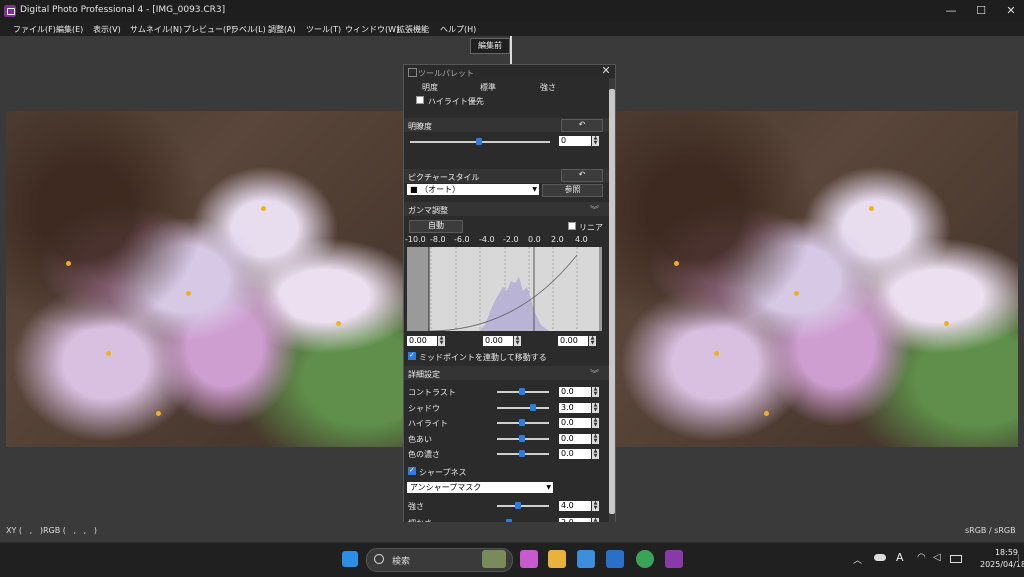  Describe the element at coordinates (282, 29) in the screenshot. I see `menu-adjust: 調整(A)` at that location.